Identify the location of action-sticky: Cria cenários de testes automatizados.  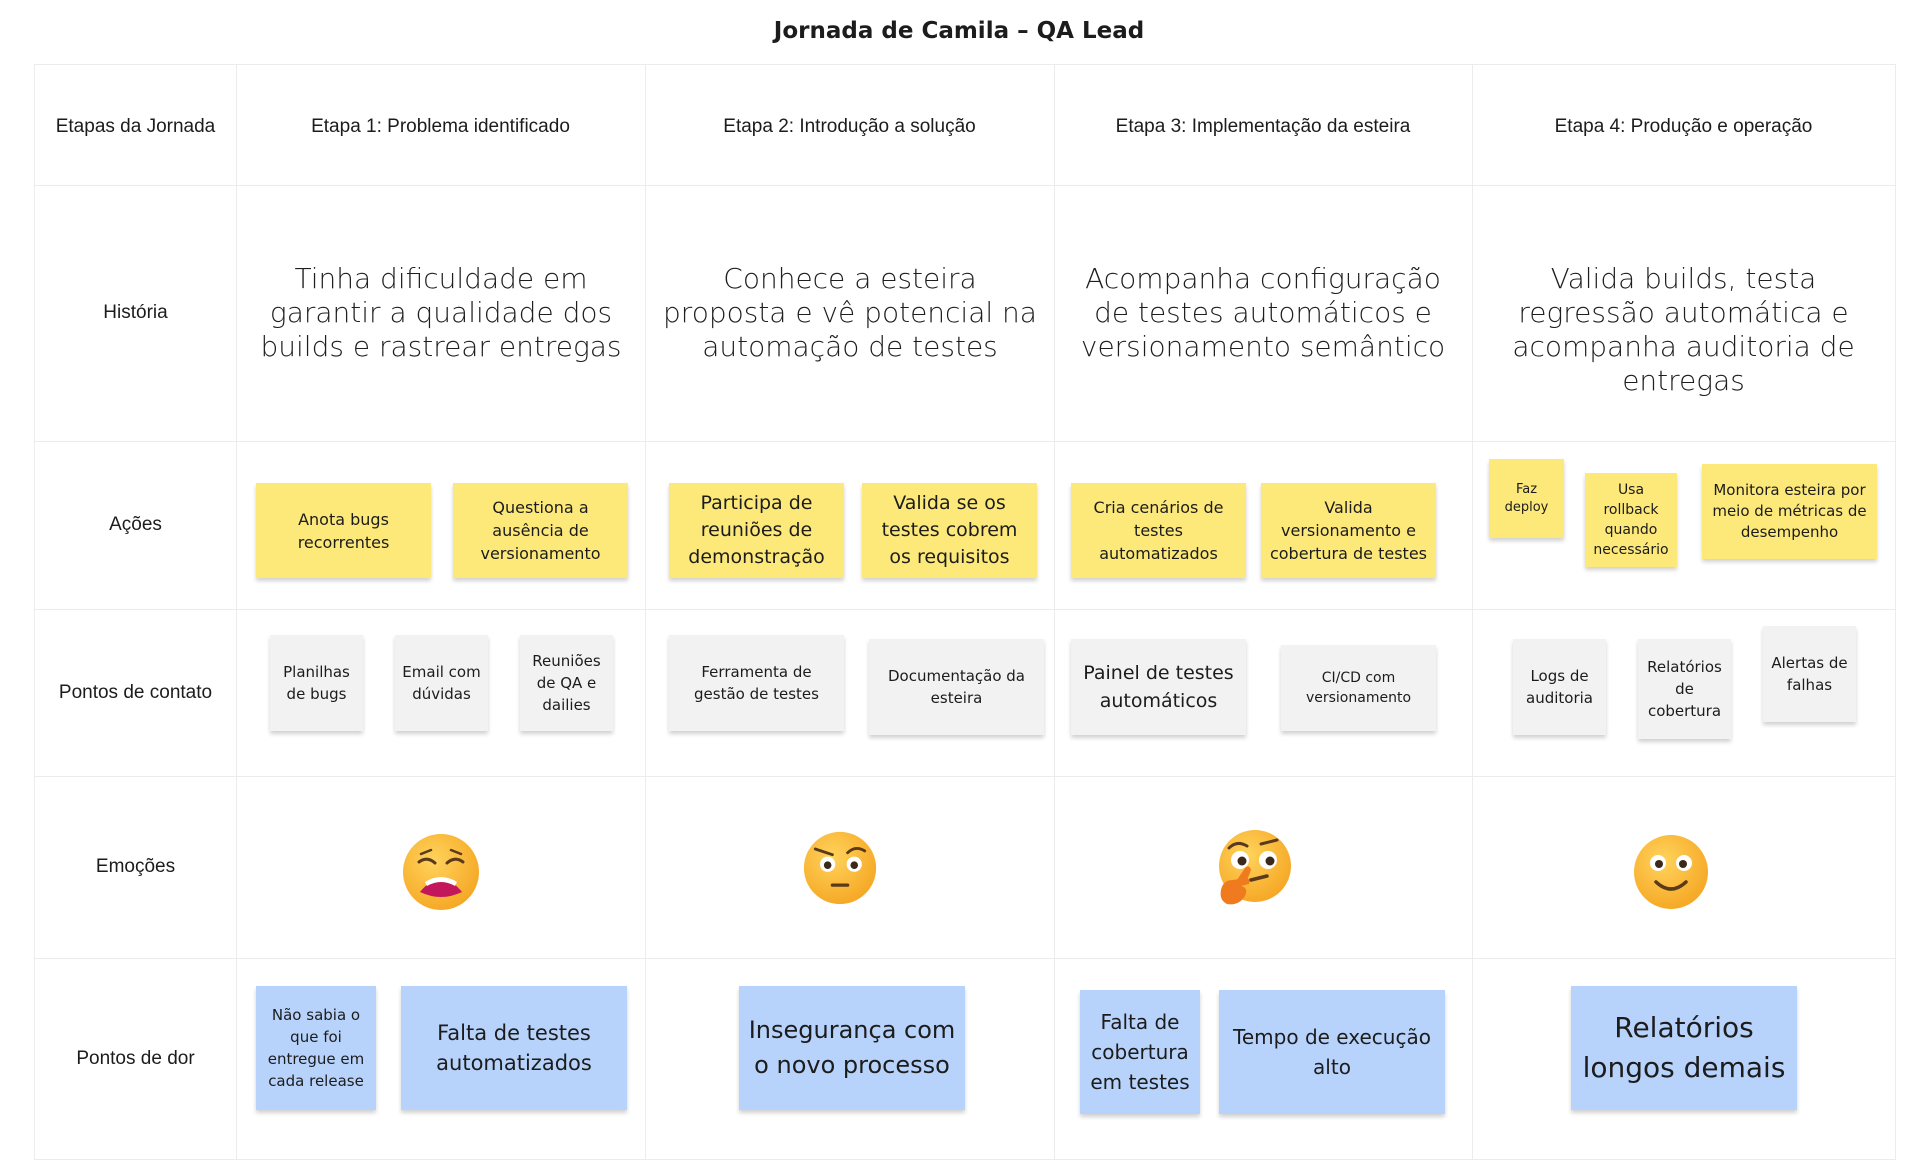
(1158, 530).